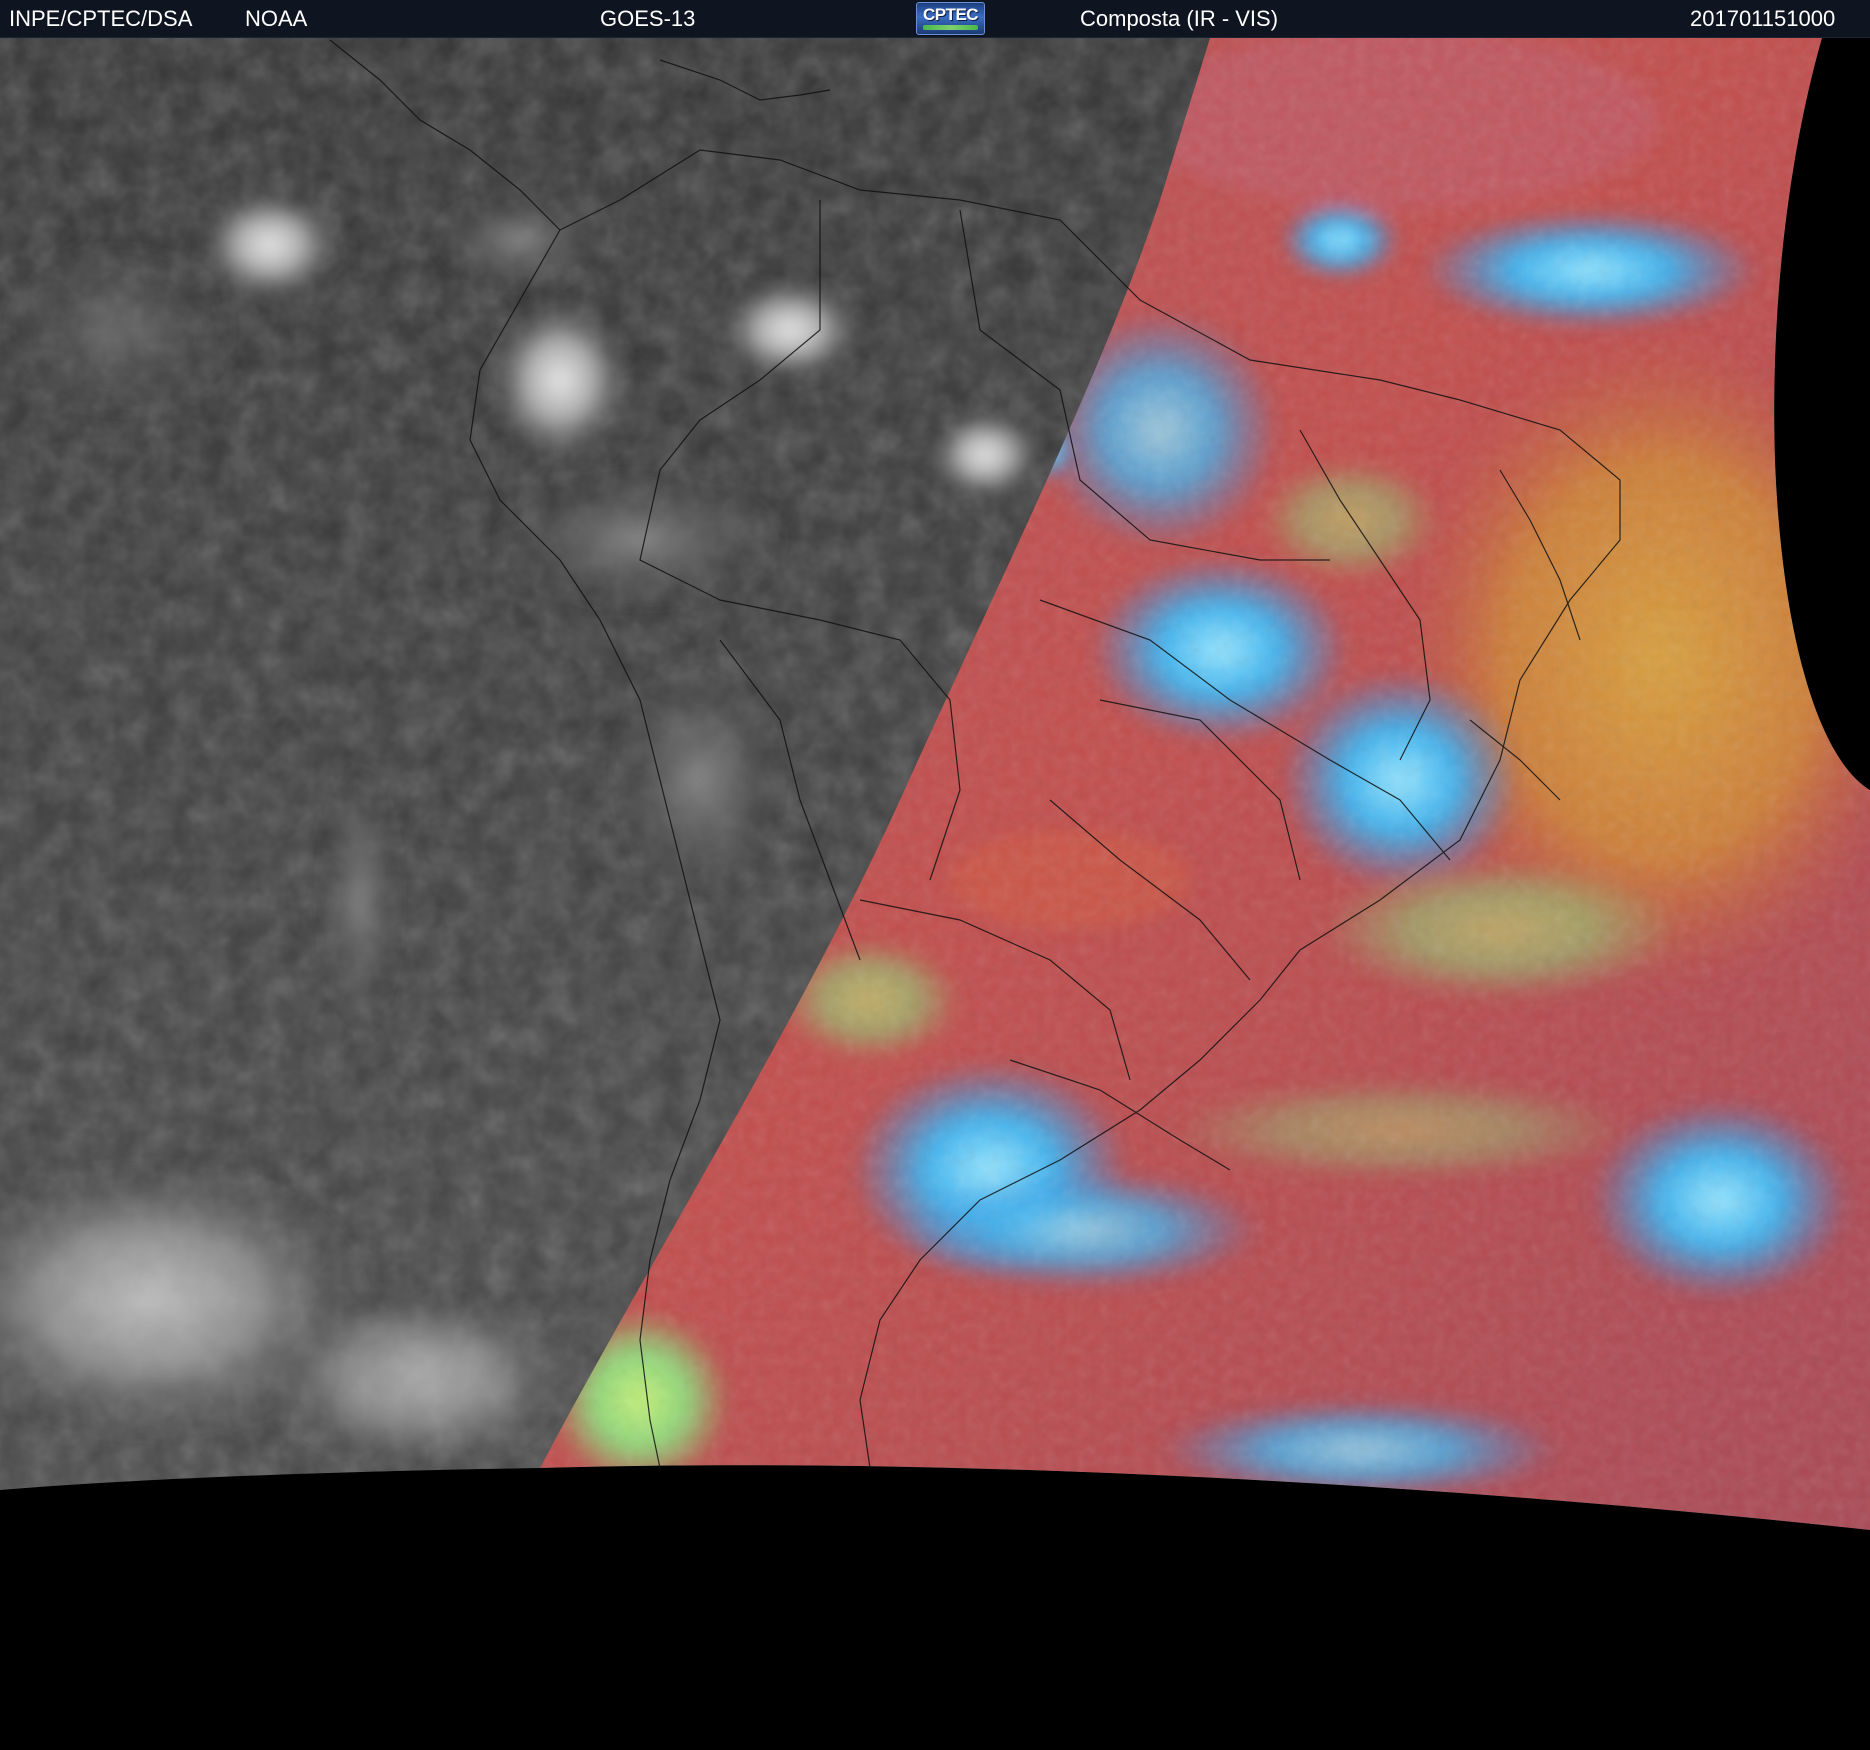 The height and width of the screenshot is (1750, 1870). What do you see at coordinates (1179, 18) in the screenshot?
I see `product-label: Composta (IR - VIS)` at bounding box center [1179, 18].